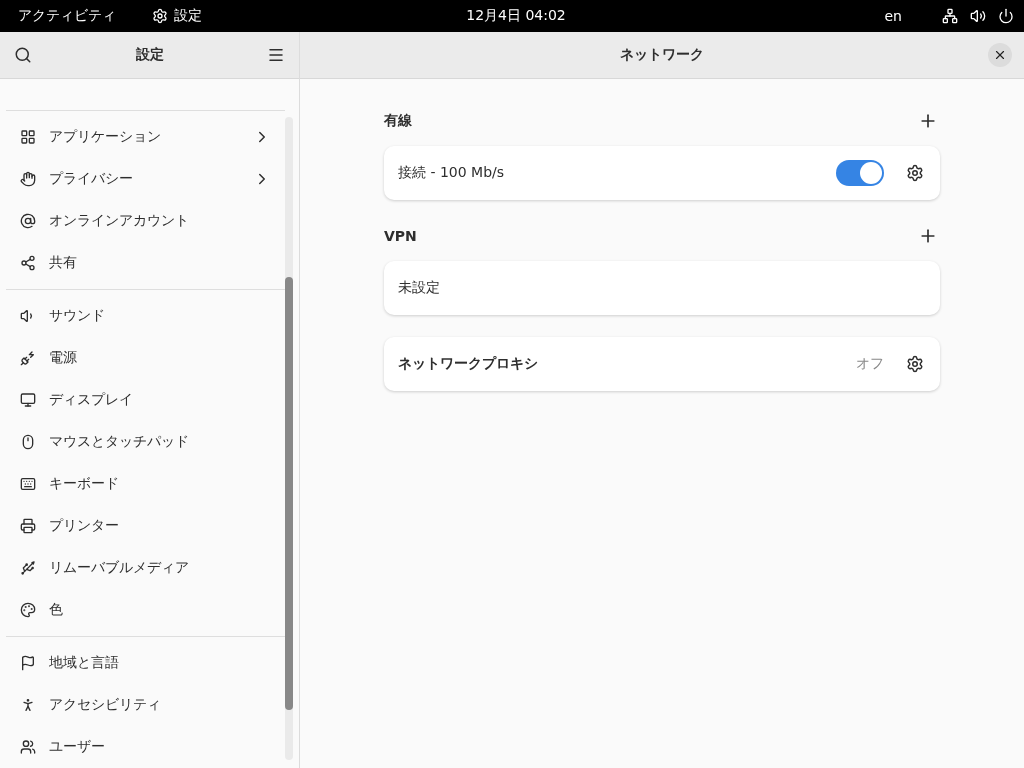  I want to click on sidebar-item: オンラインアカウント, so click(145, 221).